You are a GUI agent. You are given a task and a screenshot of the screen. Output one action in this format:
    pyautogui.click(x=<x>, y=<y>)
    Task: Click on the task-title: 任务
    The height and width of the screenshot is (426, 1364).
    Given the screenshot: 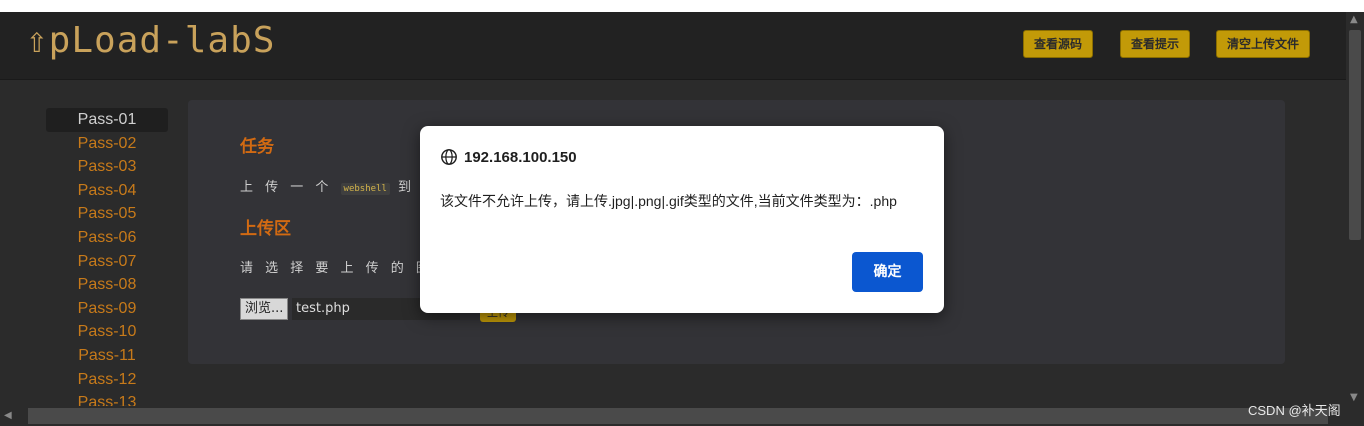 What is the action you would take?
    pyautogui.click(x=257, y=147)
    